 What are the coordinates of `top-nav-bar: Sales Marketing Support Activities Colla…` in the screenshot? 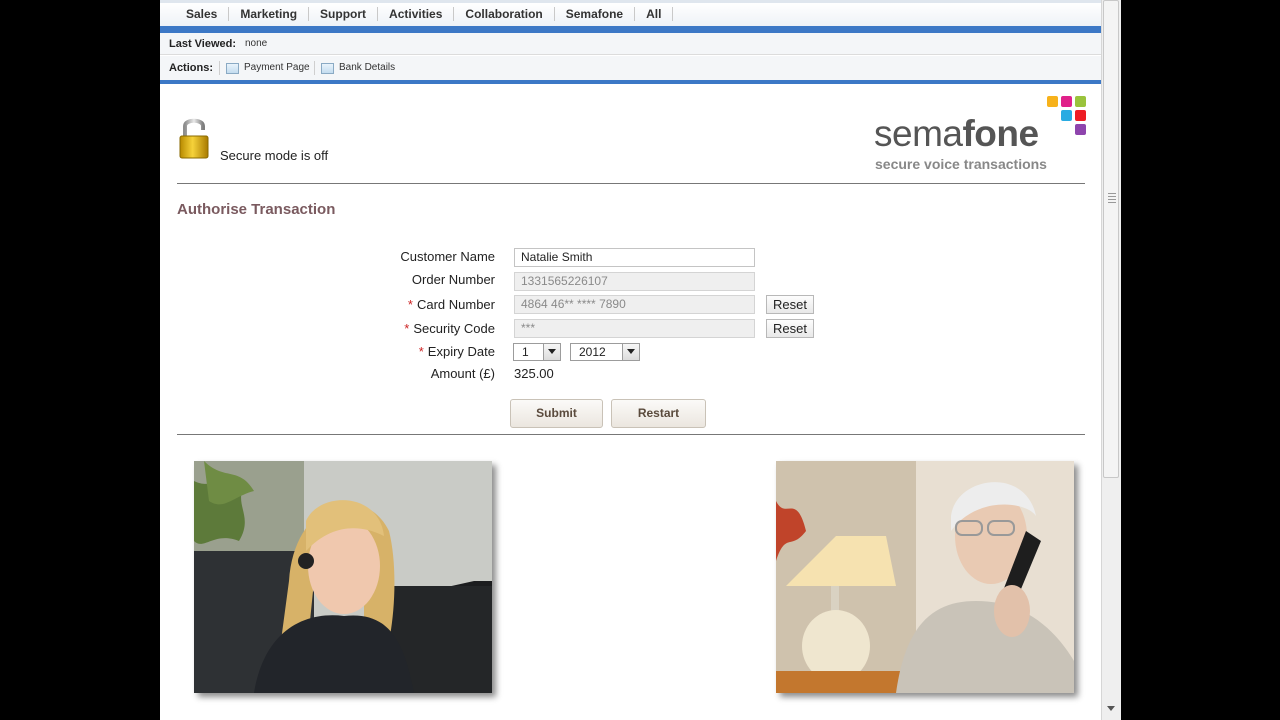 It's located at (630, 13).